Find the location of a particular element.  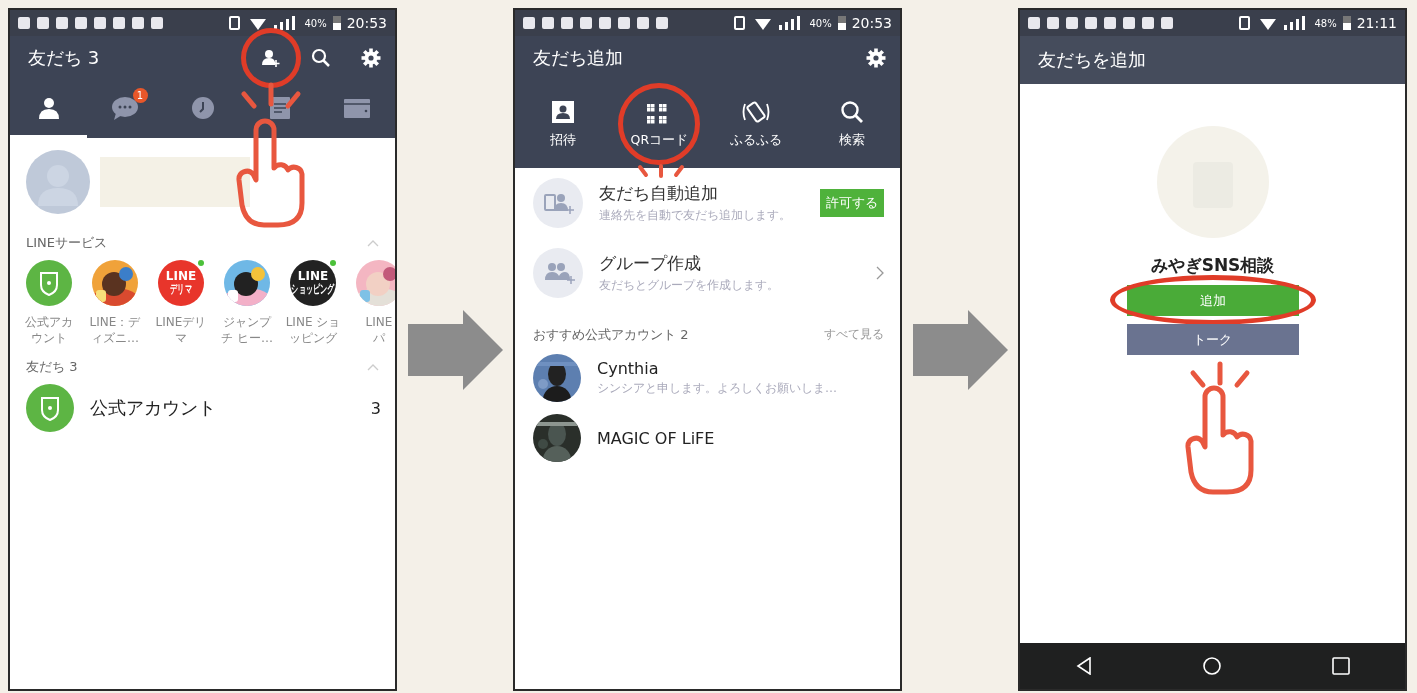

contact-card-icon is located at coordinates (563, 111).